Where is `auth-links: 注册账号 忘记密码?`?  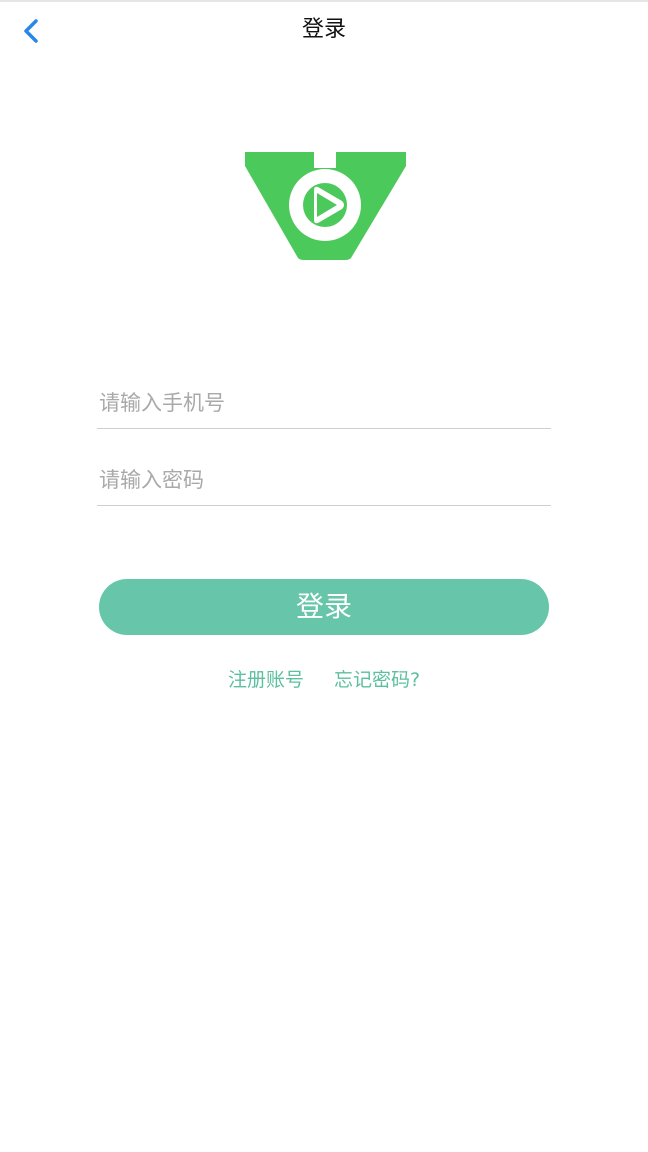
auth-links: 注册账号 忘记密码? is located at coordinates (324, 680).